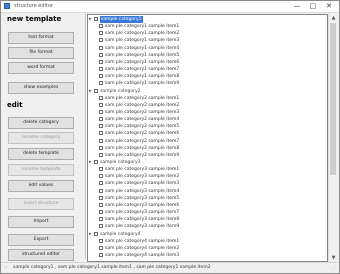 The image size is (340, 274). What do you see at coordinates (207, 55) in the screenshot?
I see `tree-item-node: sam ple category1 sample item5` at bounding box center [207, 55].